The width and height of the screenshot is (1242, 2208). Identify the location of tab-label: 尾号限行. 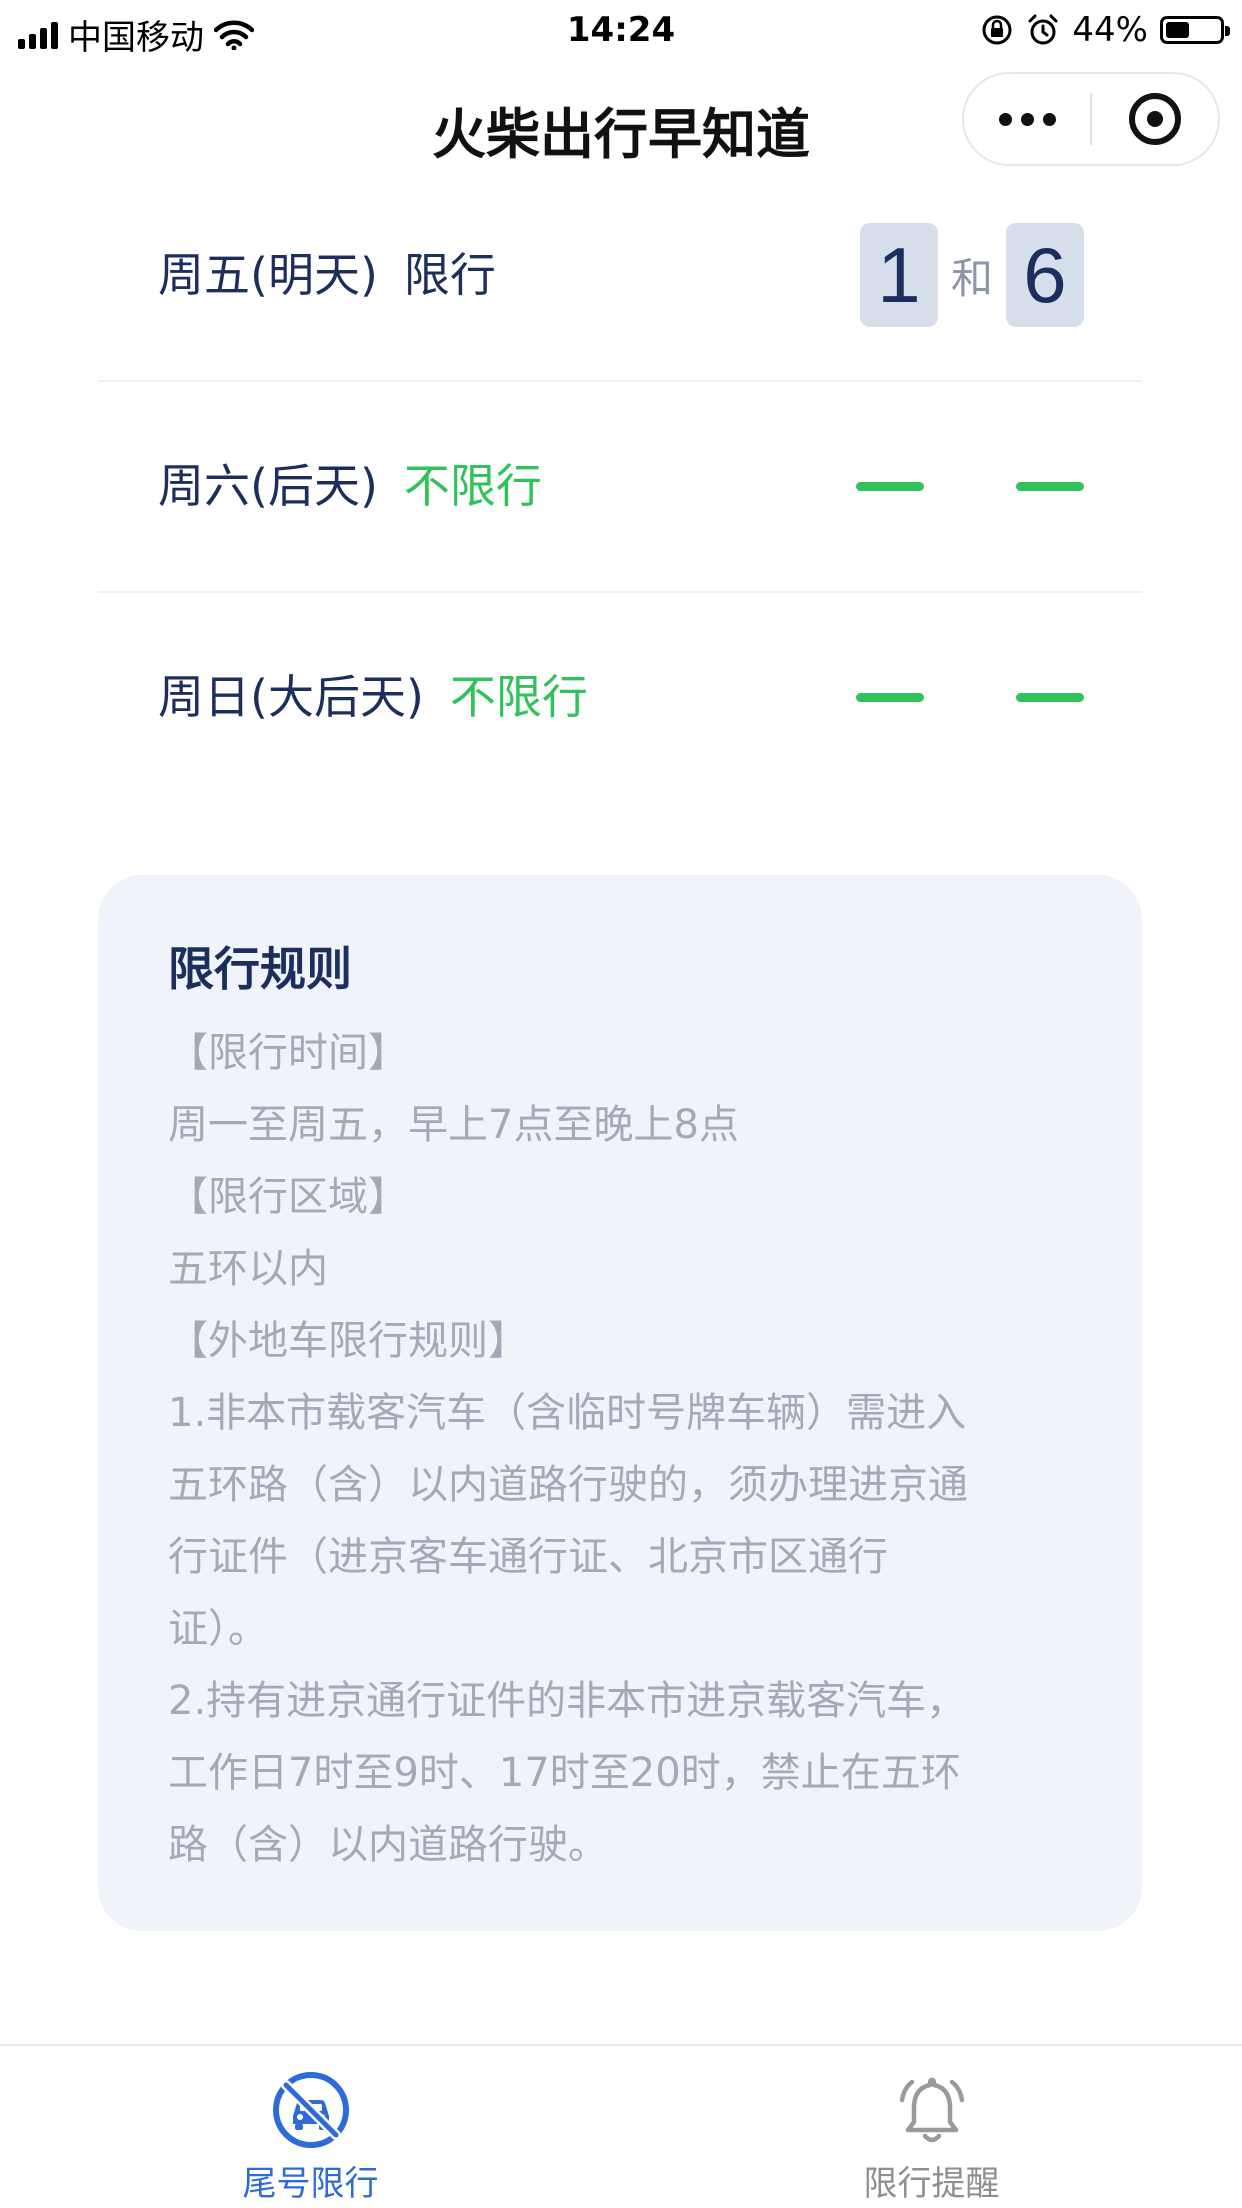
(310, 2184).